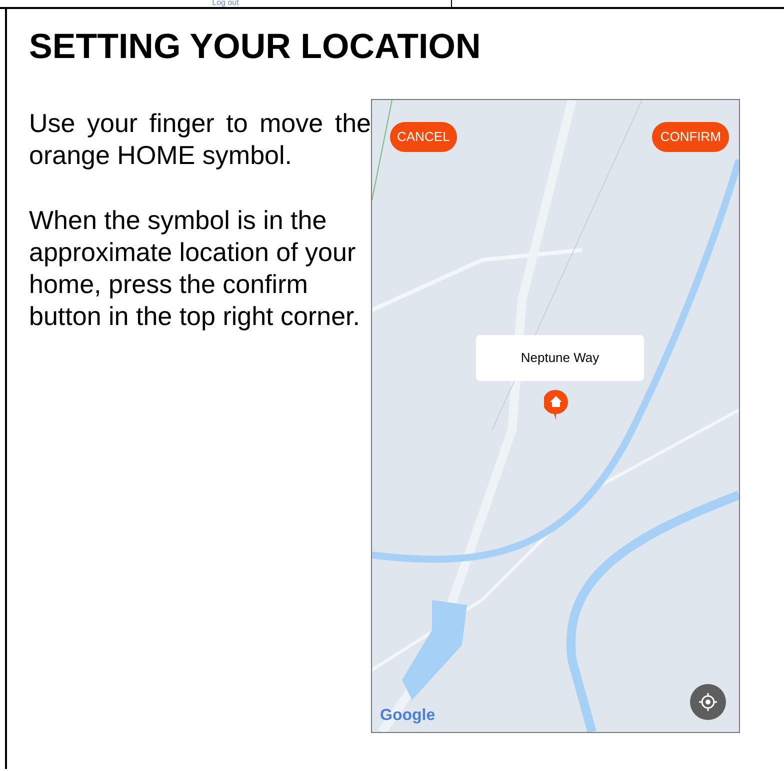  What do you see at coordinates (195, 268) in the screenshot?
I see `instruction-paragraph: When the symbol is in the approximate location of your home, press the confirm button in the top right corner.` at bounding box center [195, 268].